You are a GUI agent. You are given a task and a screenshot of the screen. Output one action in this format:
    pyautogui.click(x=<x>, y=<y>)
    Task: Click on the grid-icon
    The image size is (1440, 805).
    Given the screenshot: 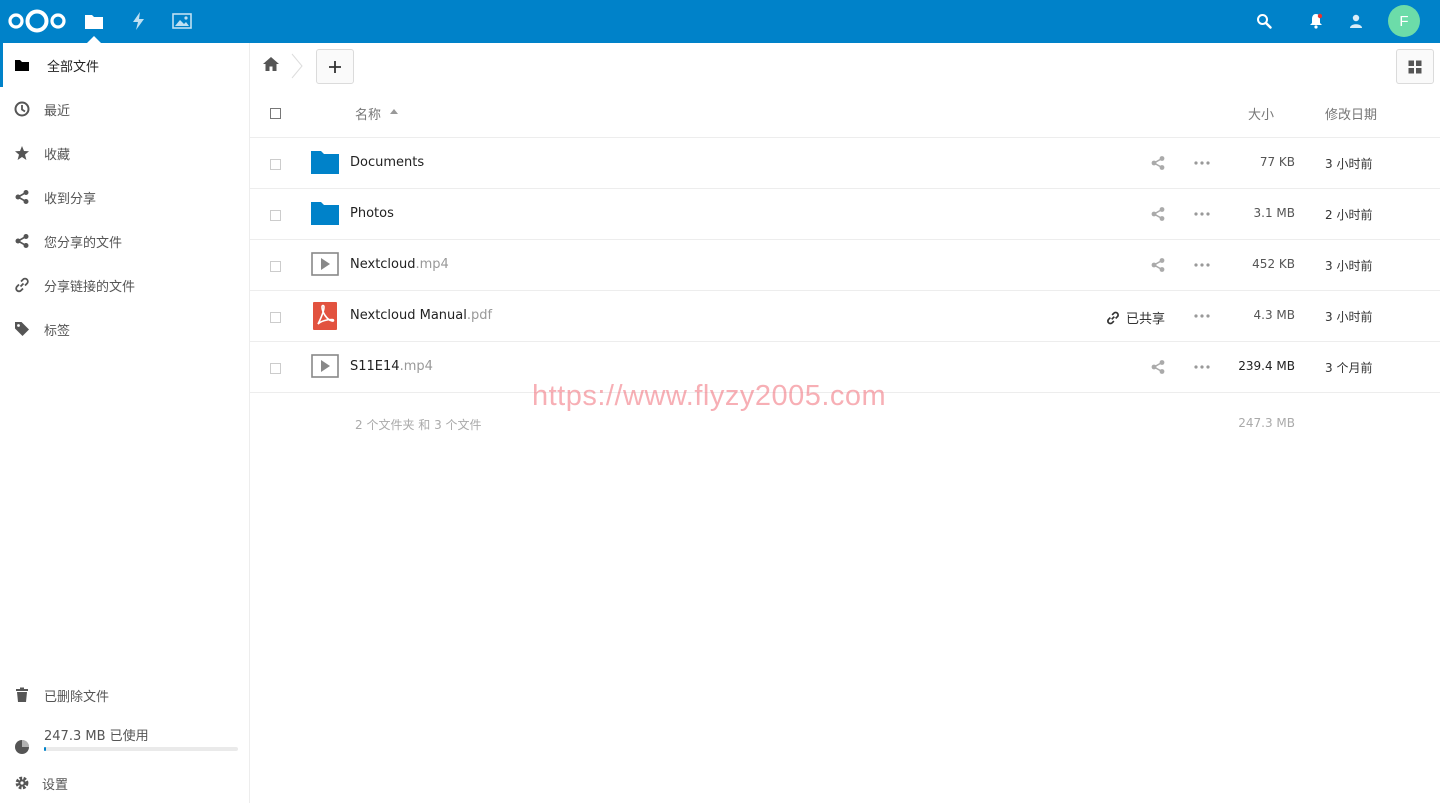 What is the action you would take?
    pyautogui.click(x=1415, y=66)
    